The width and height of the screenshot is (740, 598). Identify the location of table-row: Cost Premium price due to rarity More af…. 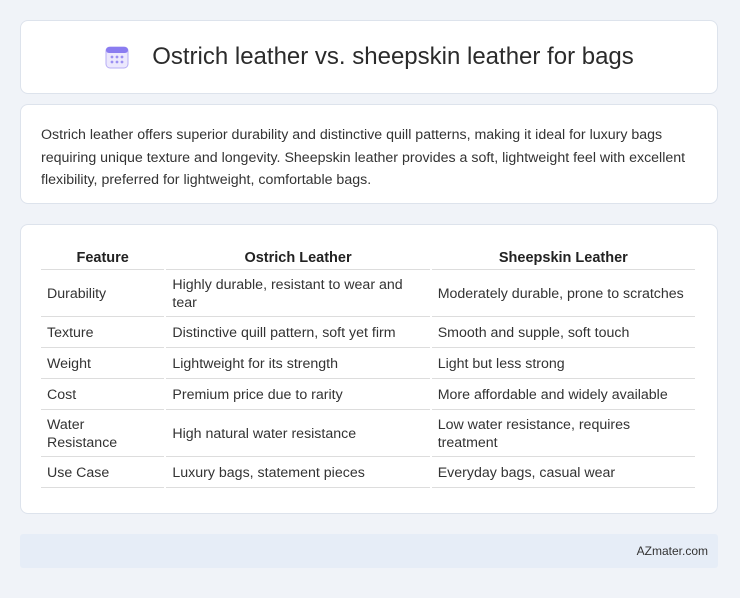
(368, 395).